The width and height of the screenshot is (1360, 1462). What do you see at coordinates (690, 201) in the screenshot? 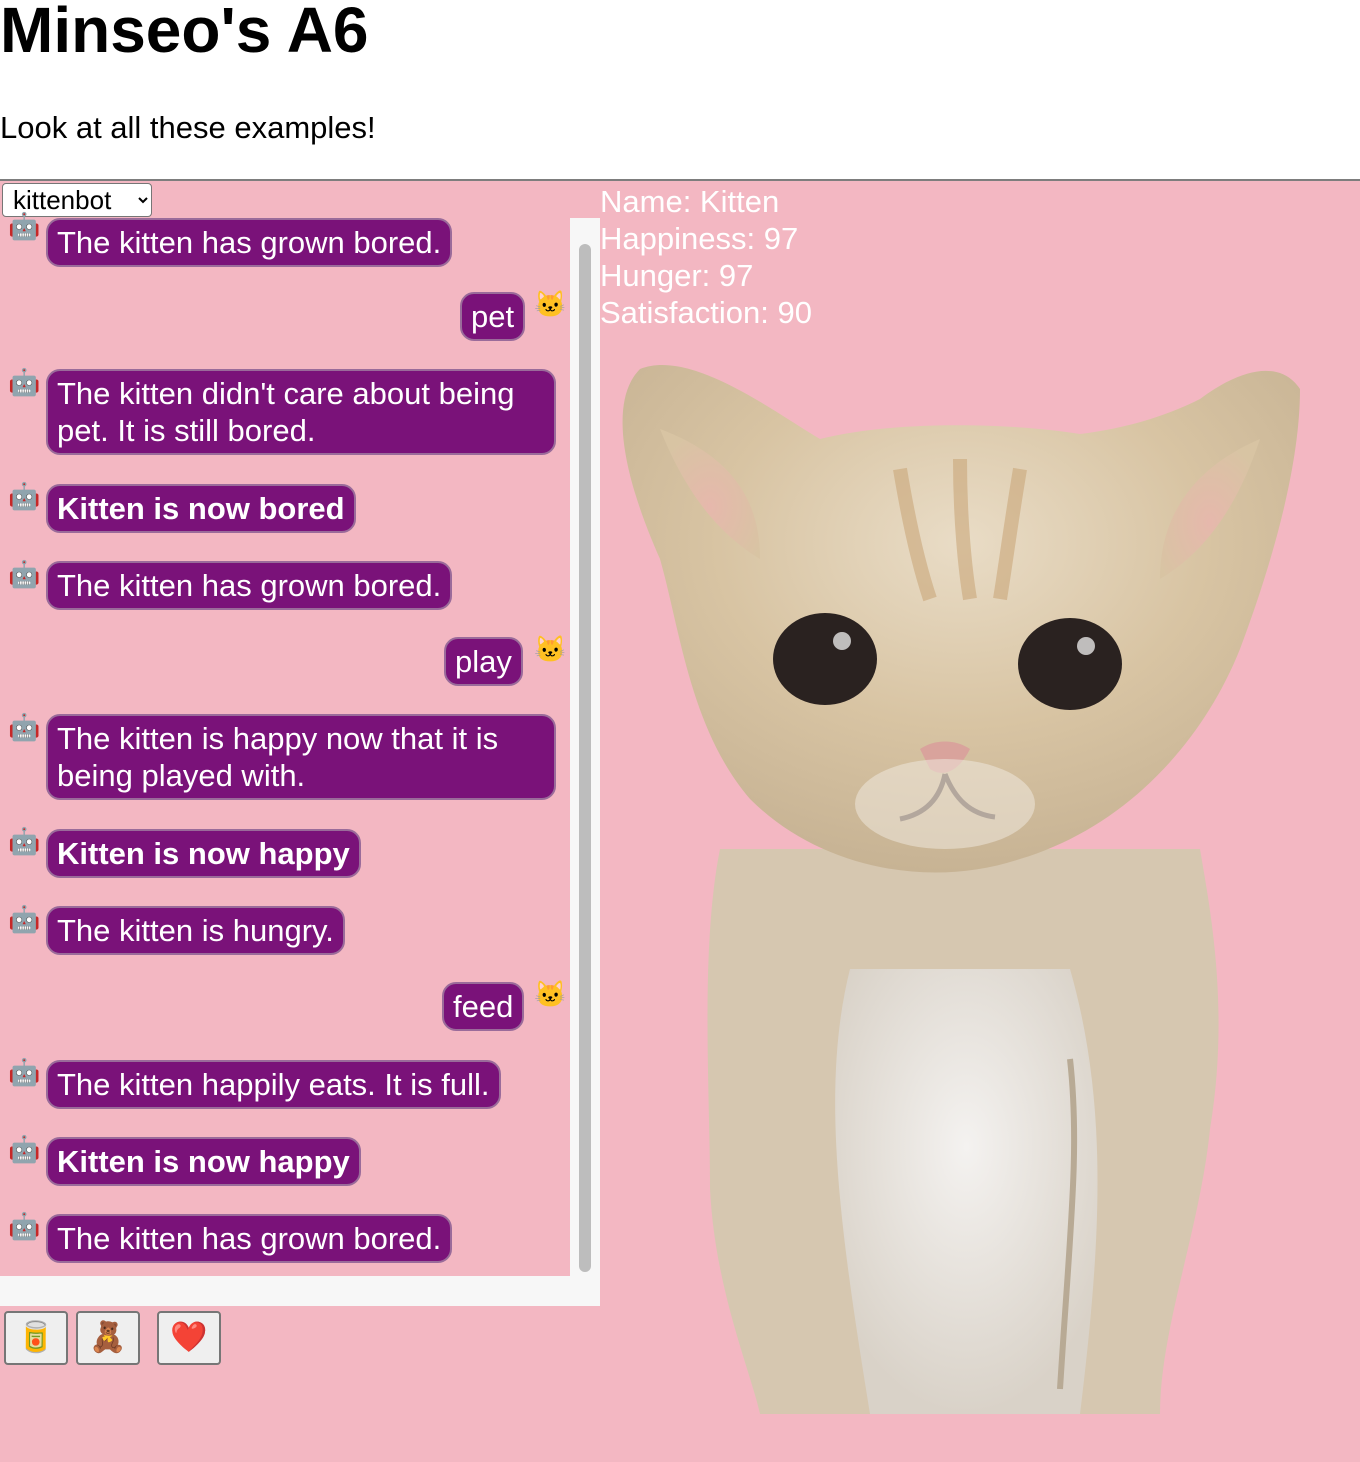
I see `pet-name: Name: Kitten` at bounding box center [690, 201].